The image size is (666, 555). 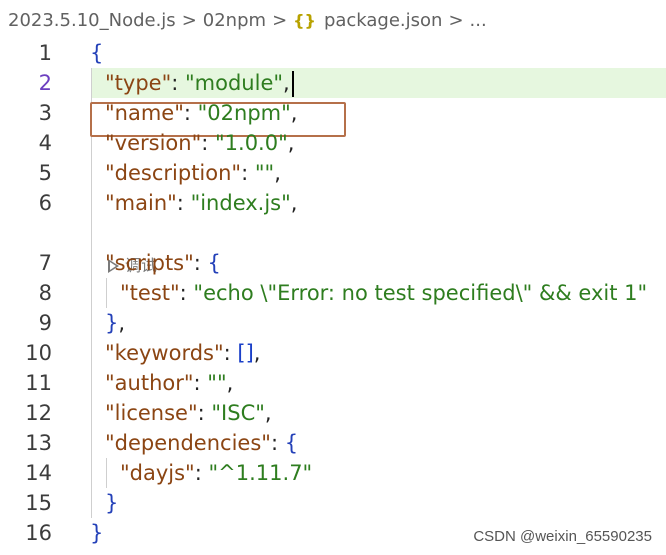 What do you see at coordinates (92, 20) in the screenshot?
I see `breadcrumb-item-folder: 2023.5.10_Node.js` at bounding box center [92, 20].